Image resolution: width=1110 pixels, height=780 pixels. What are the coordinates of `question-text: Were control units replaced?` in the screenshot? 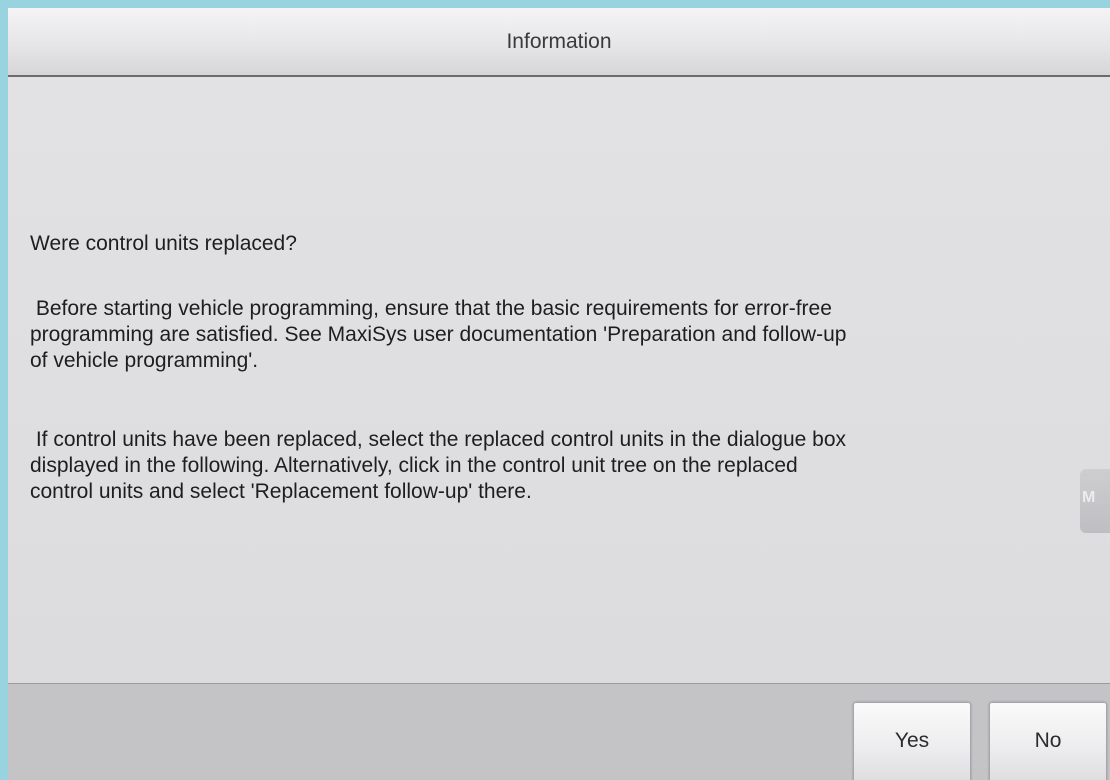 It's located at (163, 243).